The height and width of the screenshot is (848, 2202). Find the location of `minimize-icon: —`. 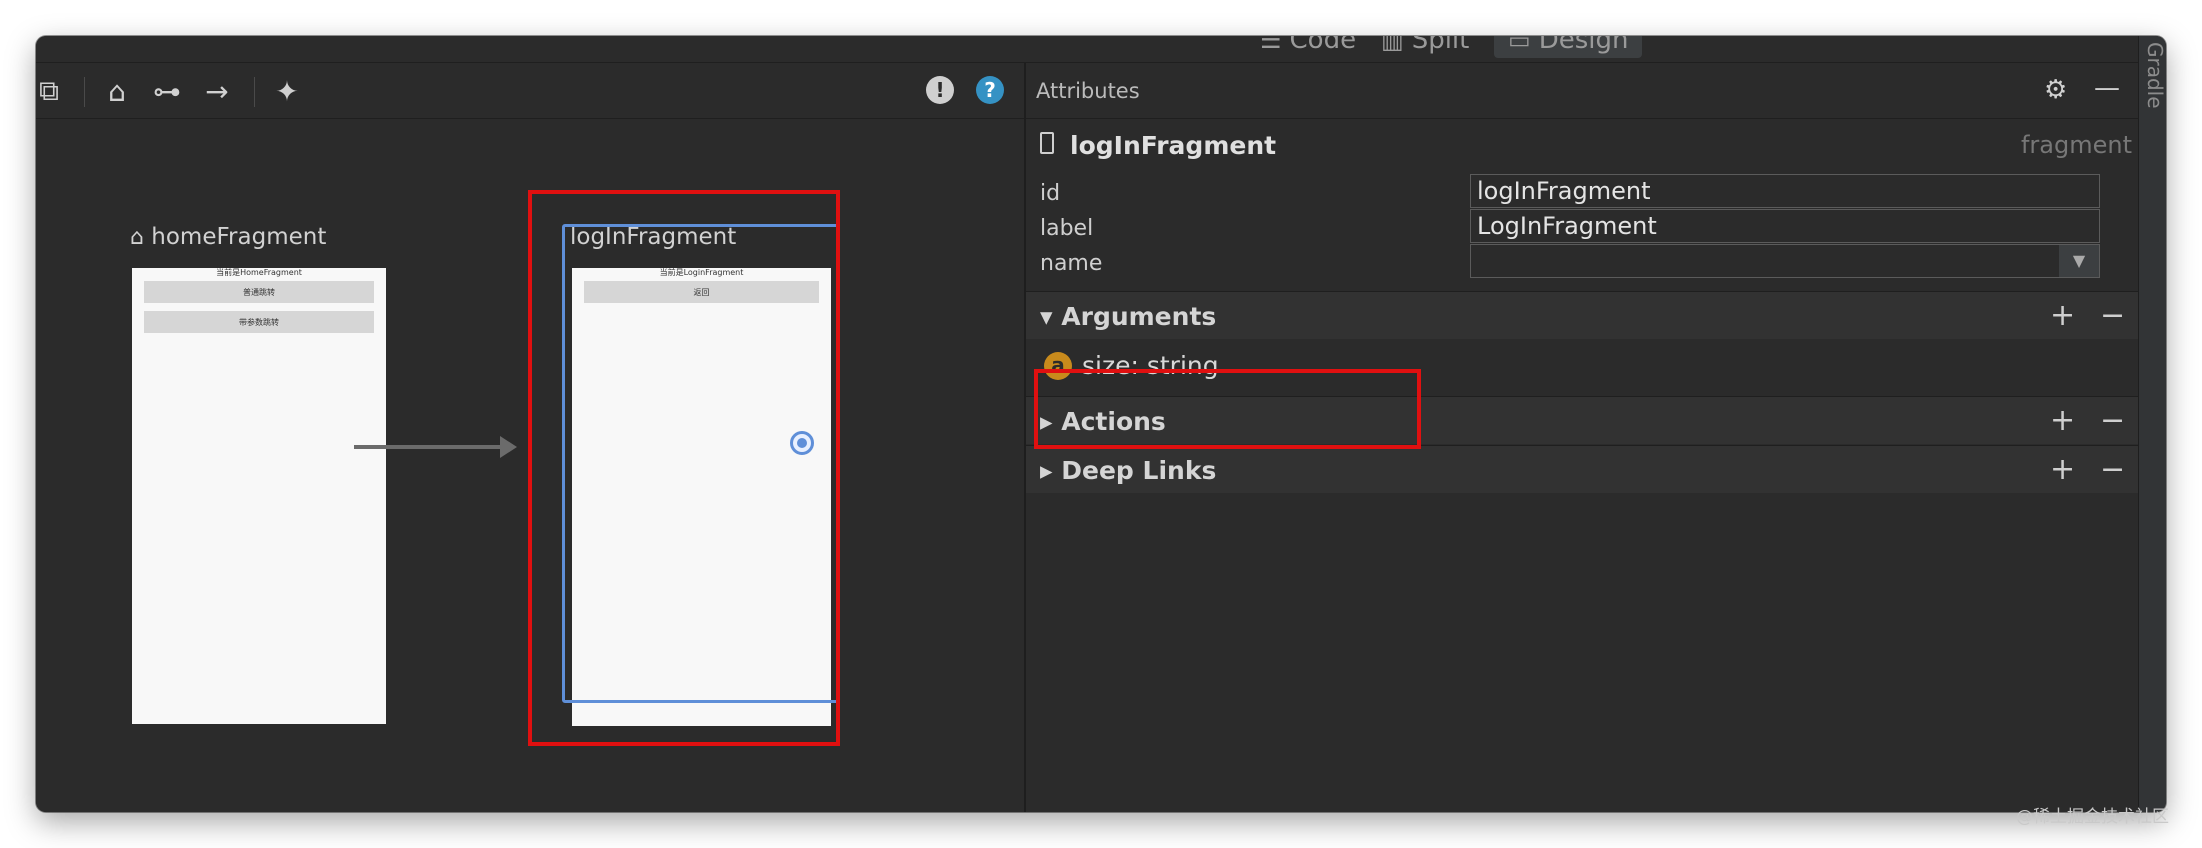

minimize-icon: — is located at coordinates (2107, 88).